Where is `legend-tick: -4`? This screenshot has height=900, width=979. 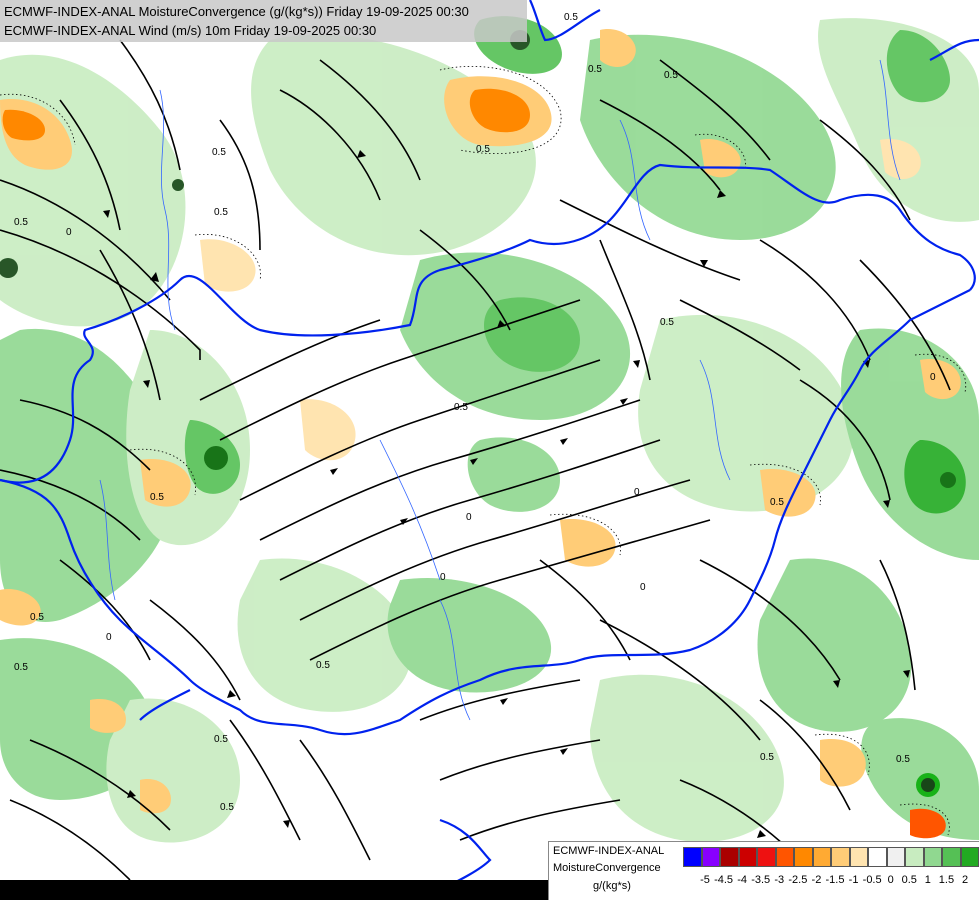 legend-tick: -4 is located at coordinates (742, 880).